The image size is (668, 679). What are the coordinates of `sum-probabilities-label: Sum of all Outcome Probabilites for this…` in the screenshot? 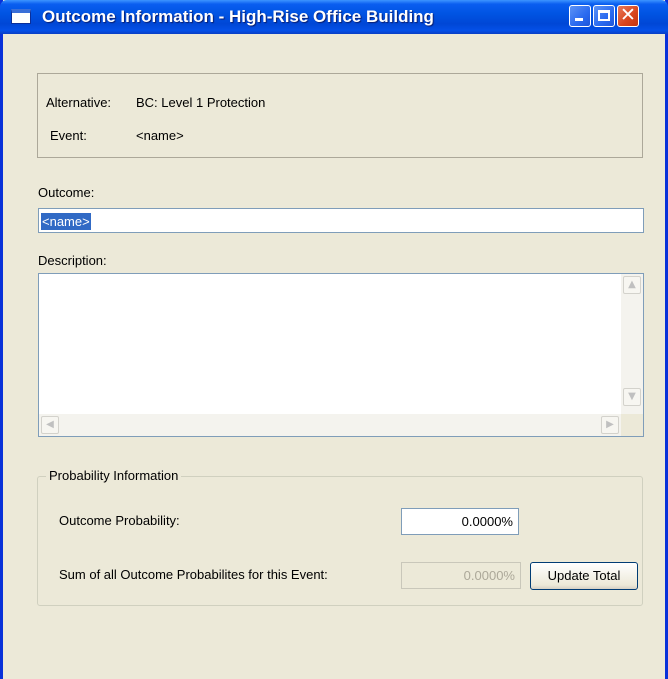 It's located at (193, 574).